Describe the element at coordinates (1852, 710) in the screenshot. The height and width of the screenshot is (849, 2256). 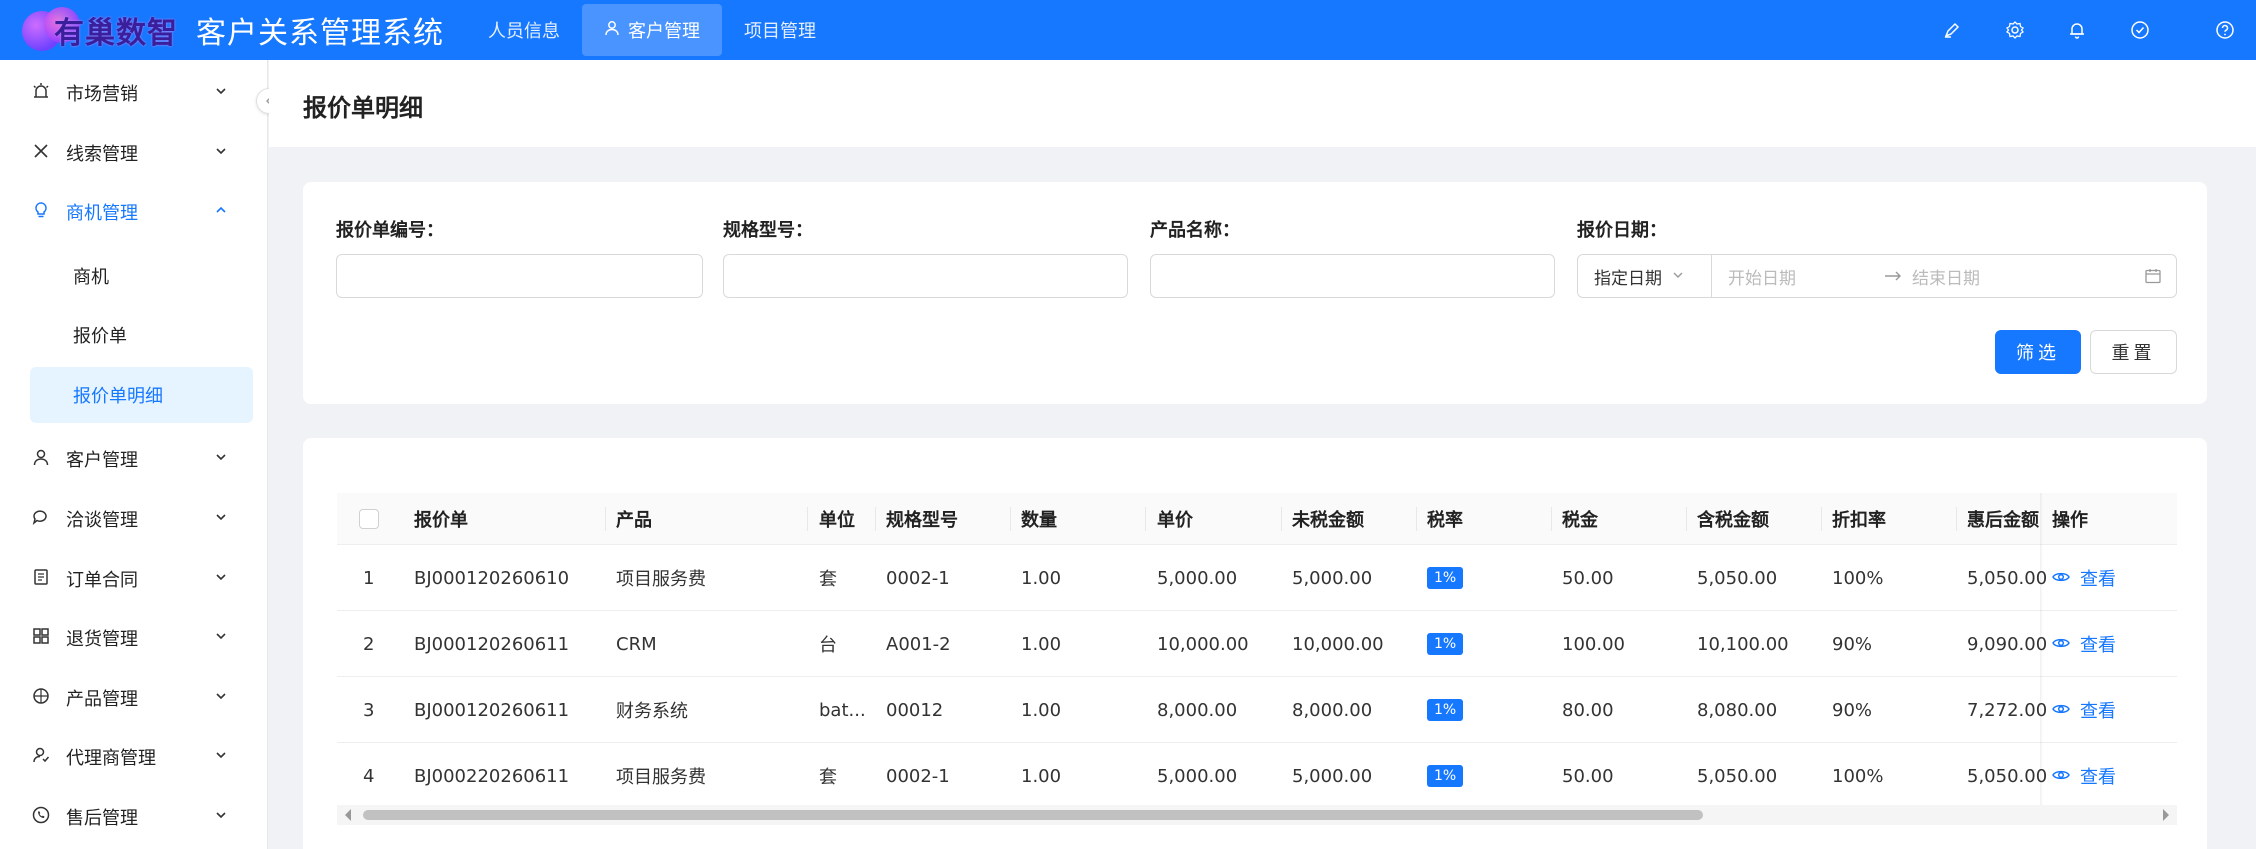
I see `cell-discount: 90%` at that location.